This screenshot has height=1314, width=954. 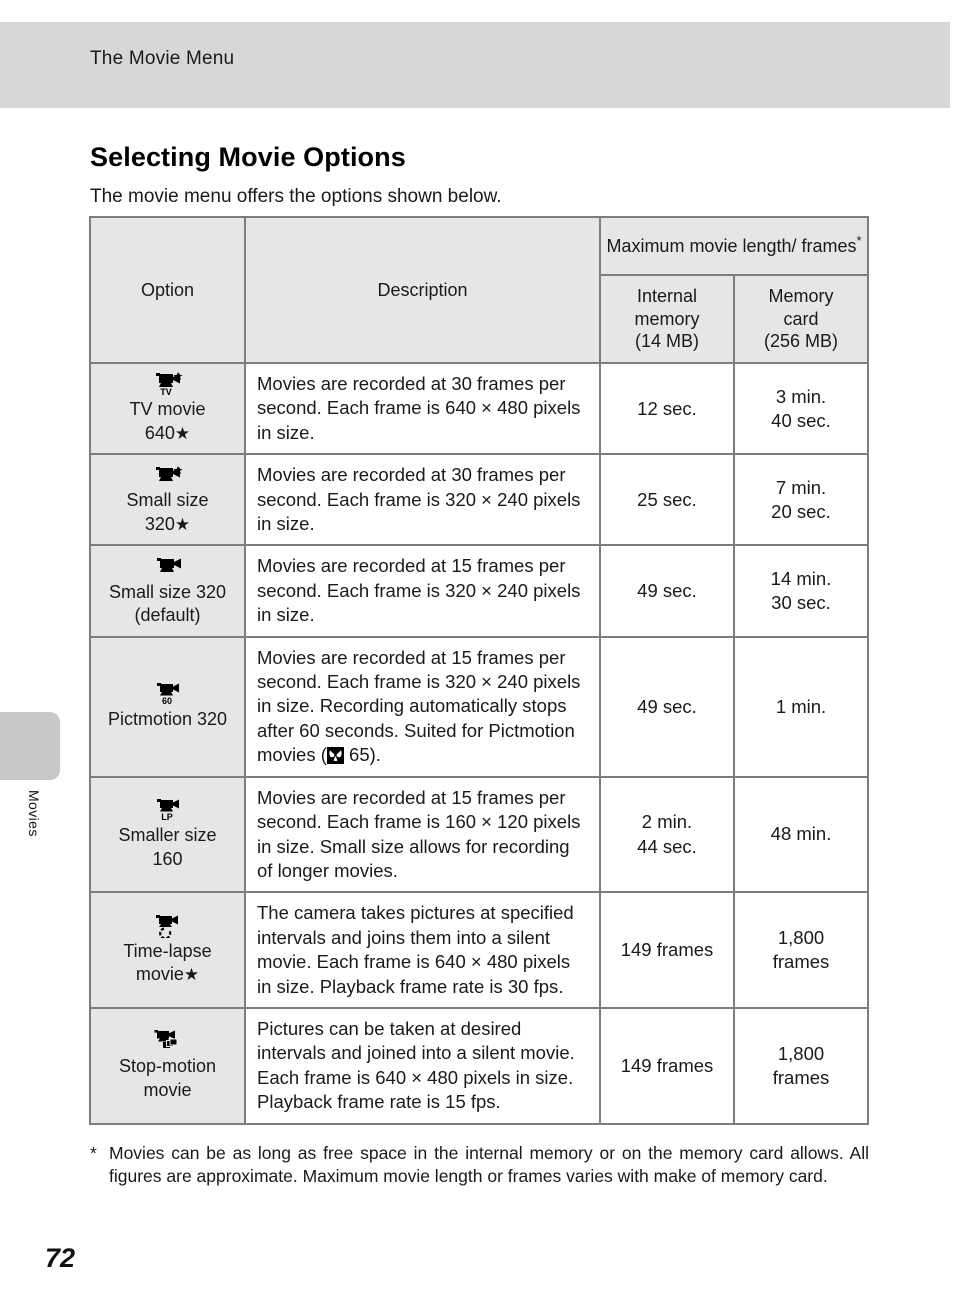 I want to click on internal-memory-cell: 12 sec., so click(x=667, y=408).